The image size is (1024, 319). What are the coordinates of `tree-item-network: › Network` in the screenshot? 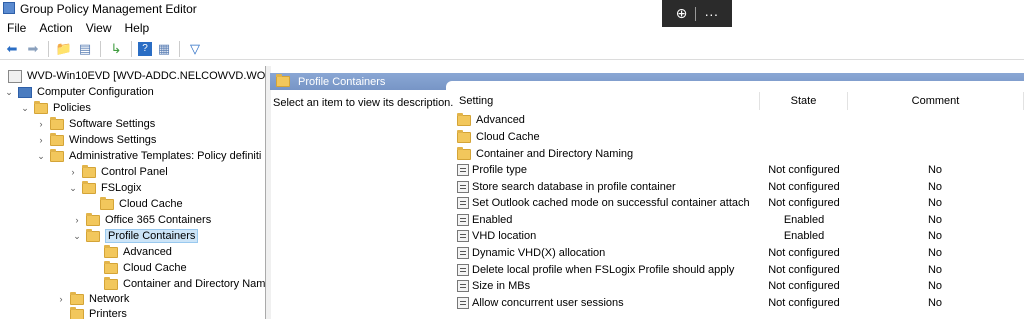 It's located at (92, 299).